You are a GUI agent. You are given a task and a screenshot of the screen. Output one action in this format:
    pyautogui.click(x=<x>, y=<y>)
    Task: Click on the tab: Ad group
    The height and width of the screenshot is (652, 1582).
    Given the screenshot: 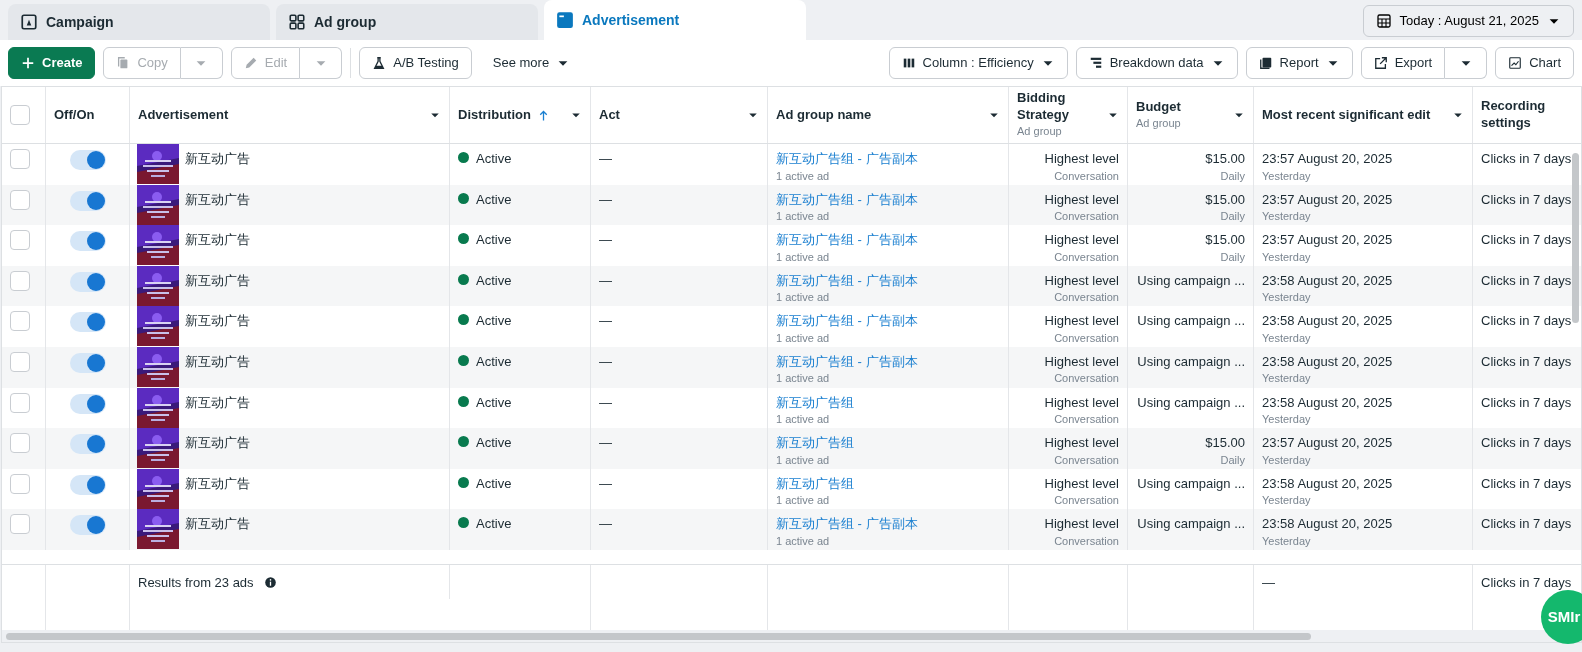 What is the action you would take?
    pyautogui.click(x=407, y=22)
    